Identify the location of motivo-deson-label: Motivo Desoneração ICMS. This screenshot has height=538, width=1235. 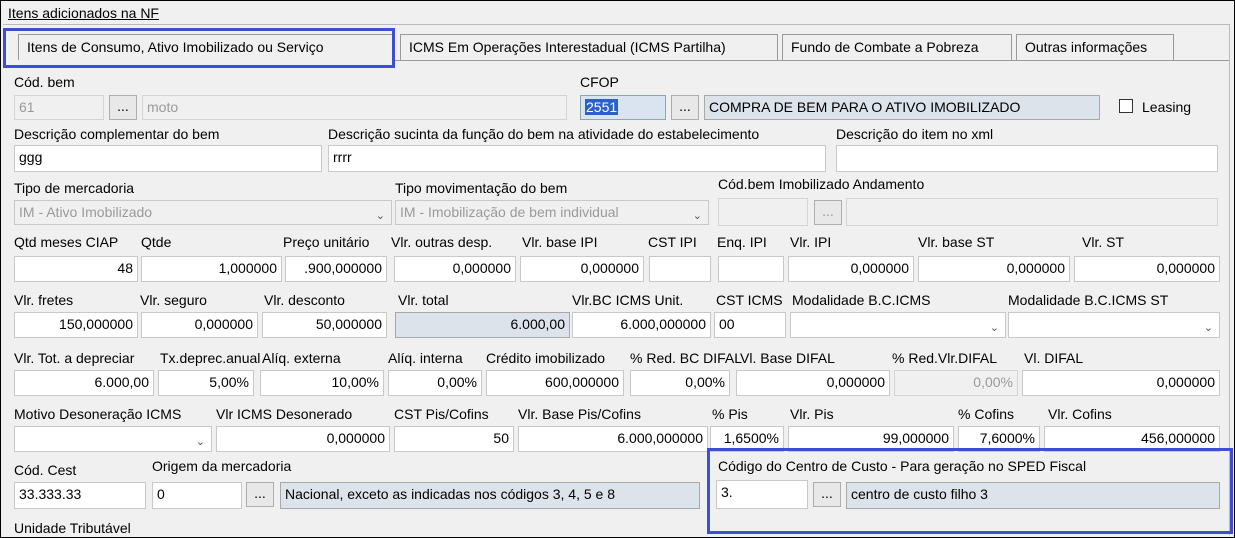
(98, 414).